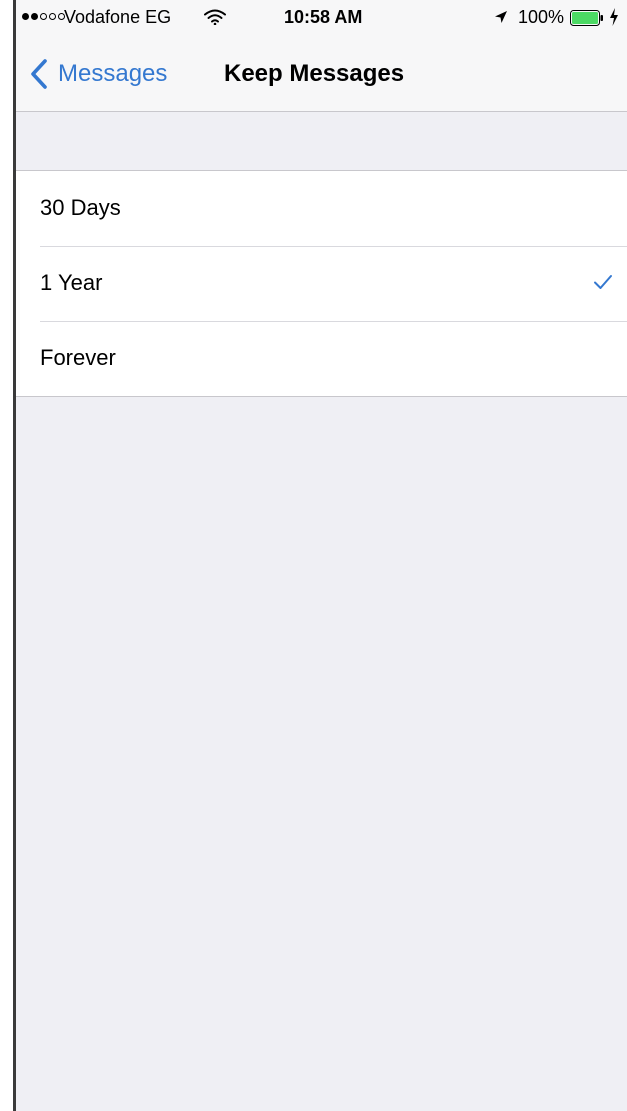  I want to click on option-label: 30 Days, so click(80, 207).